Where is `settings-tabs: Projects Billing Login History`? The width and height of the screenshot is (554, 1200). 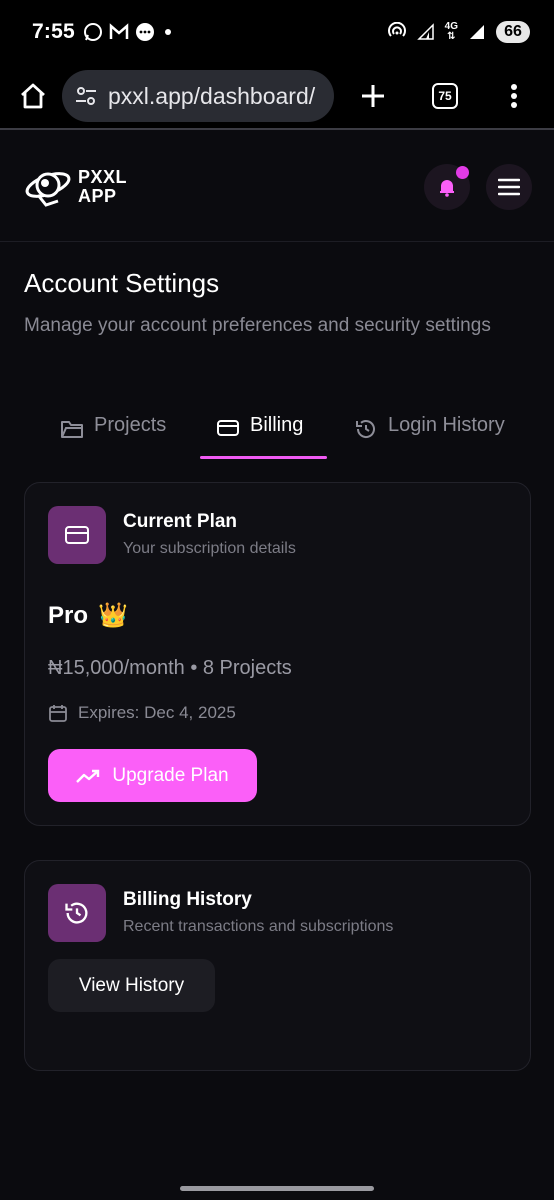
settings-tabs: Projects Billing Login History is located at coordinates (277, 432).